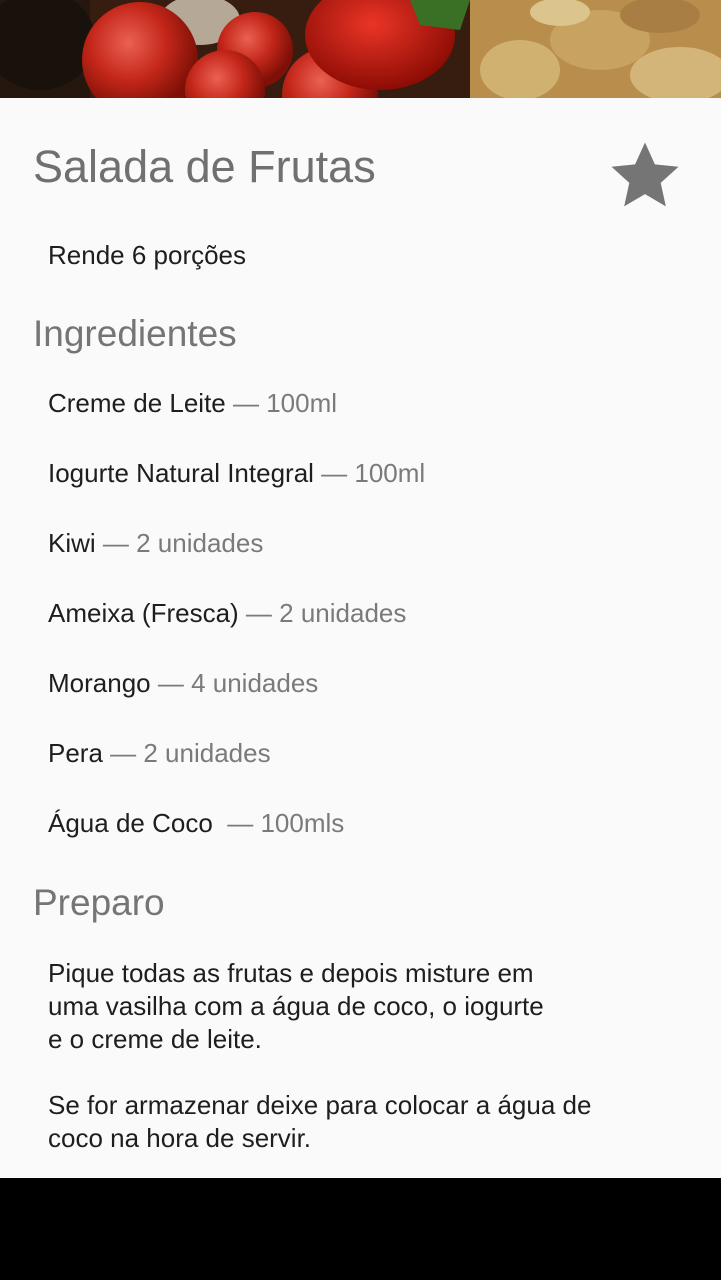 The width and height of the screenshot is (721, 1280). I want to click on recipe-header-image, so click(360, 49).